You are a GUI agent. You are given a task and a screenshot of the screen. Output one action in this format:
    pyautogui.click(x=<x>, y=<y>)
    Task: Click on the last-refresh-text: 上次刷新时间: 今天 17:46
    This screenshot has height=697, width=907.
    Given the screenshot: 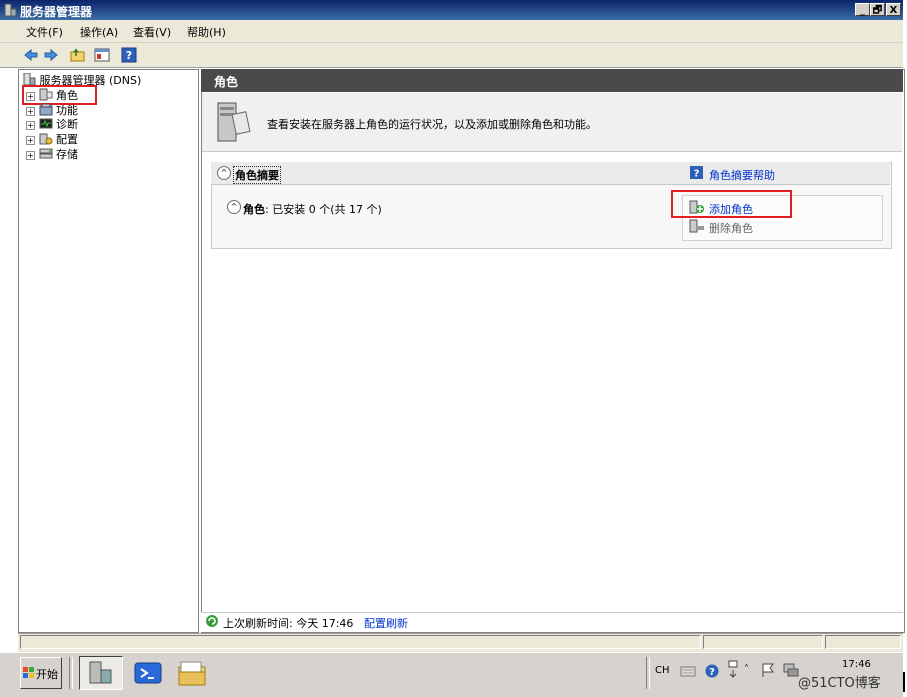 What is the action you would take?
    pyautogui.click(x=288, y=623)
    